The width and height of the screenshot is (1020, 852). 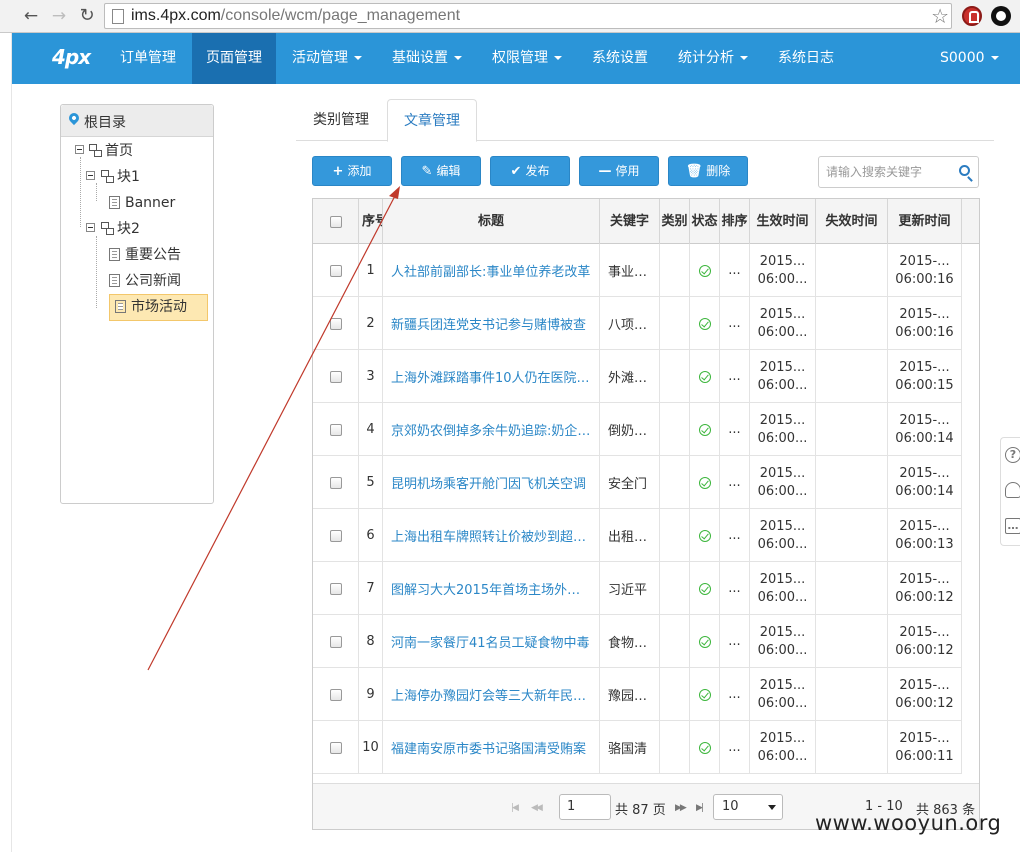 I want to click on col-header-category: 类别, so click(x=675, y=221).